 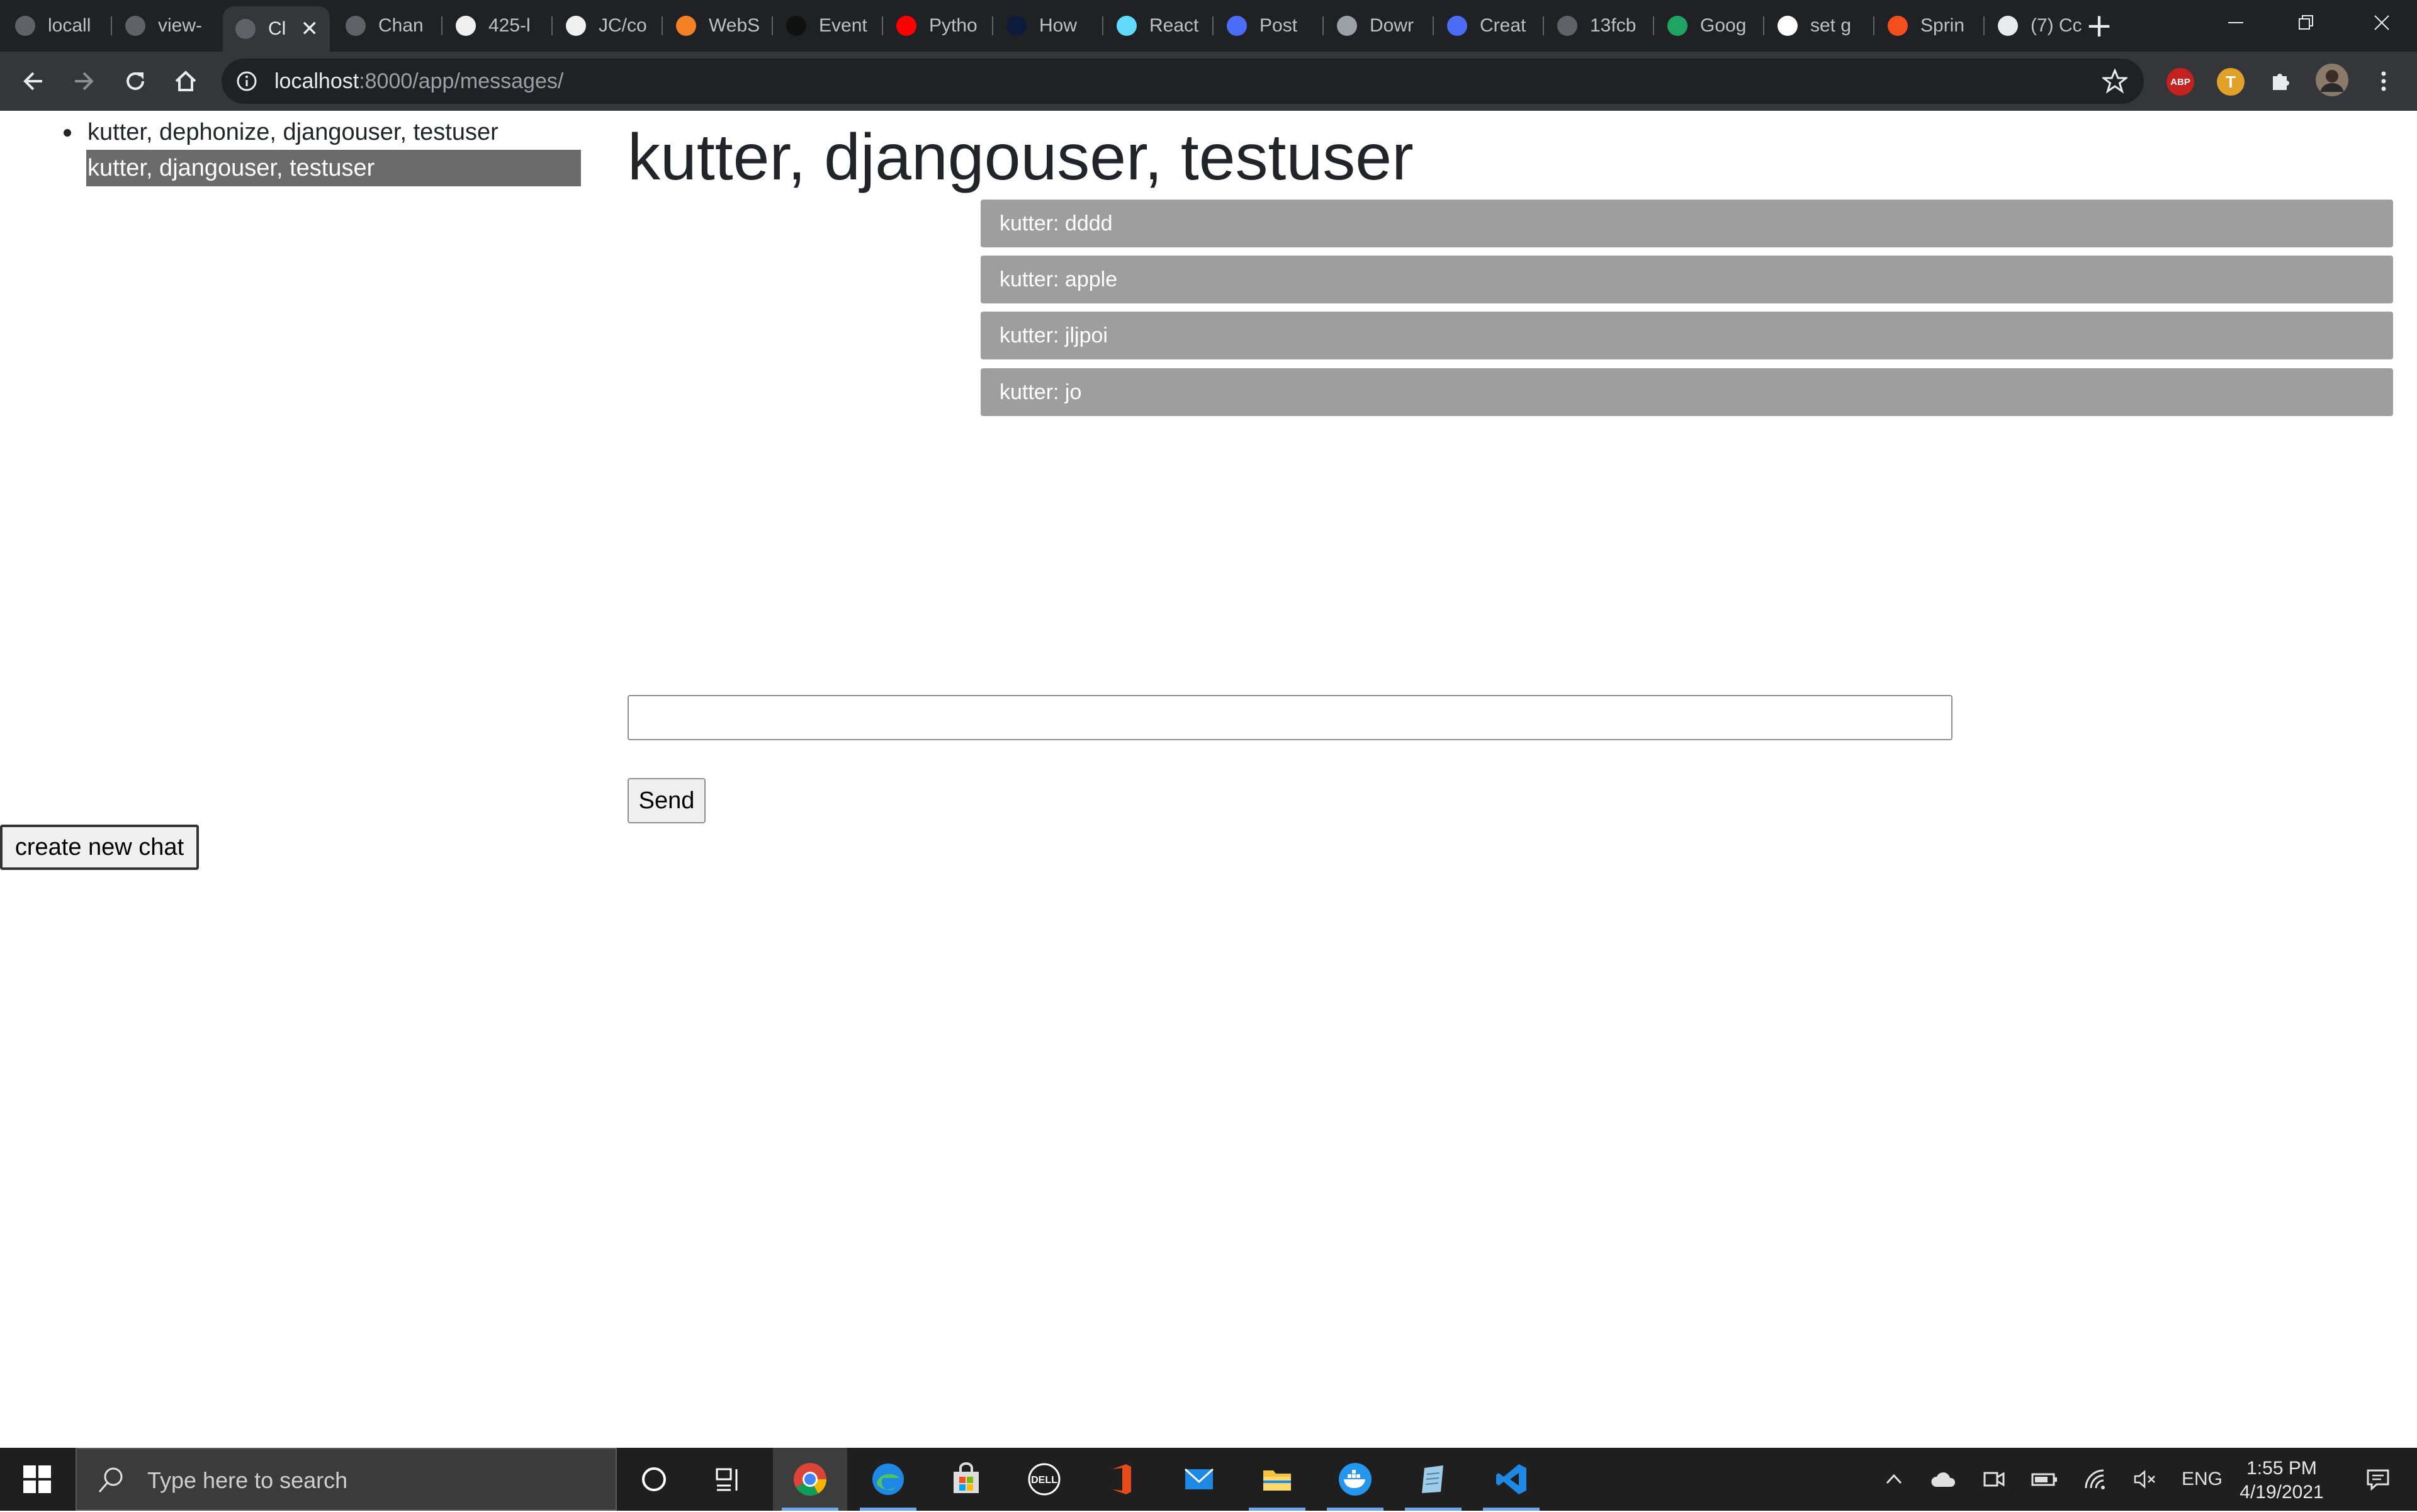 I want to click on meet-now-tray-button, so click(x=1994, y=1479).